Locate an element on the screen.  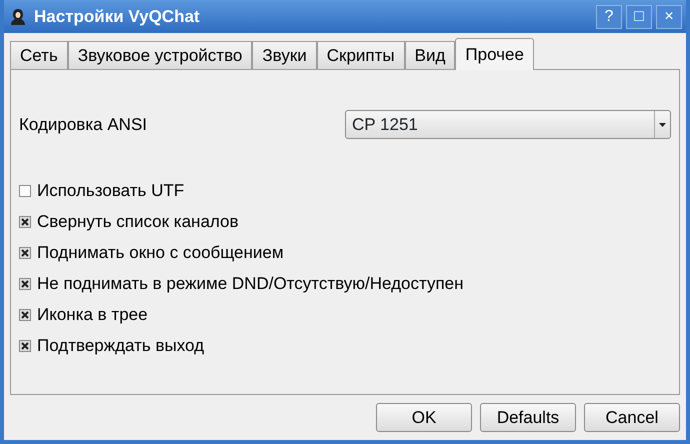
checkbox-label: Не поднимать в режиме DND/Отсутствую/Недоступен is located at coordinates (250, 283).